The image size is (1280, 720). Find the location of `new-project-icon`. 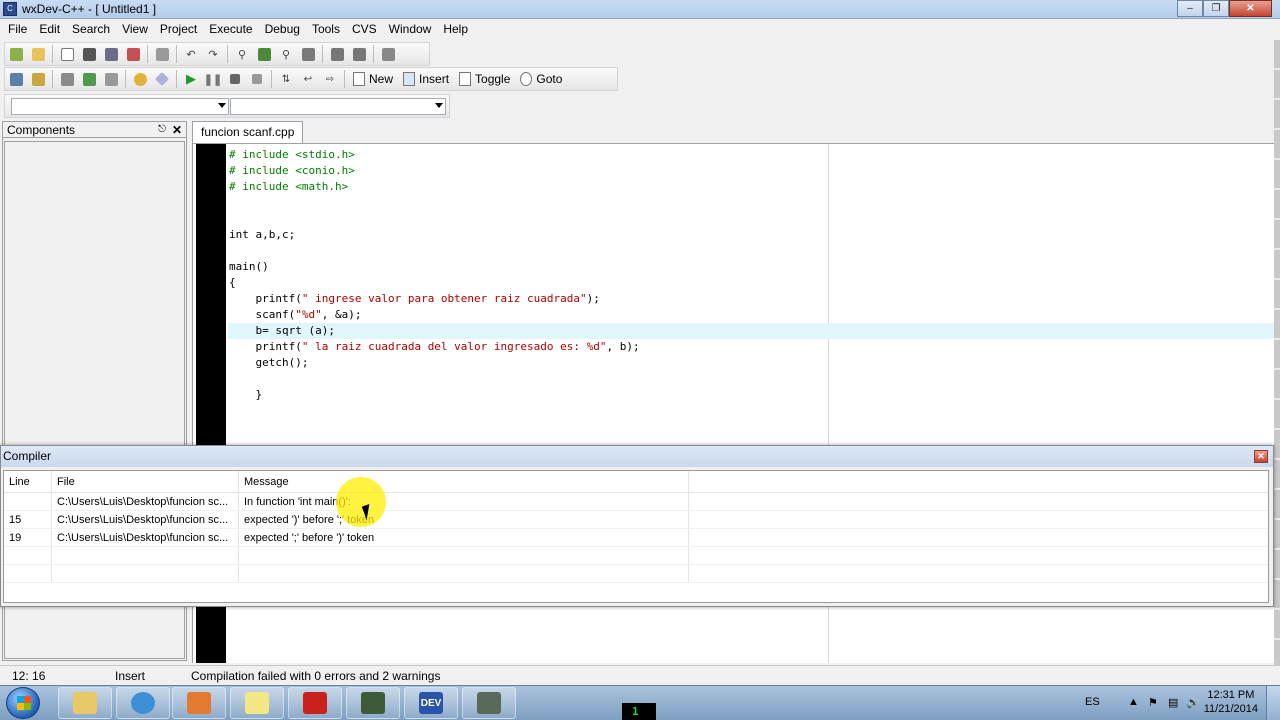

new-project-icon is located at coordinates (16, 54).